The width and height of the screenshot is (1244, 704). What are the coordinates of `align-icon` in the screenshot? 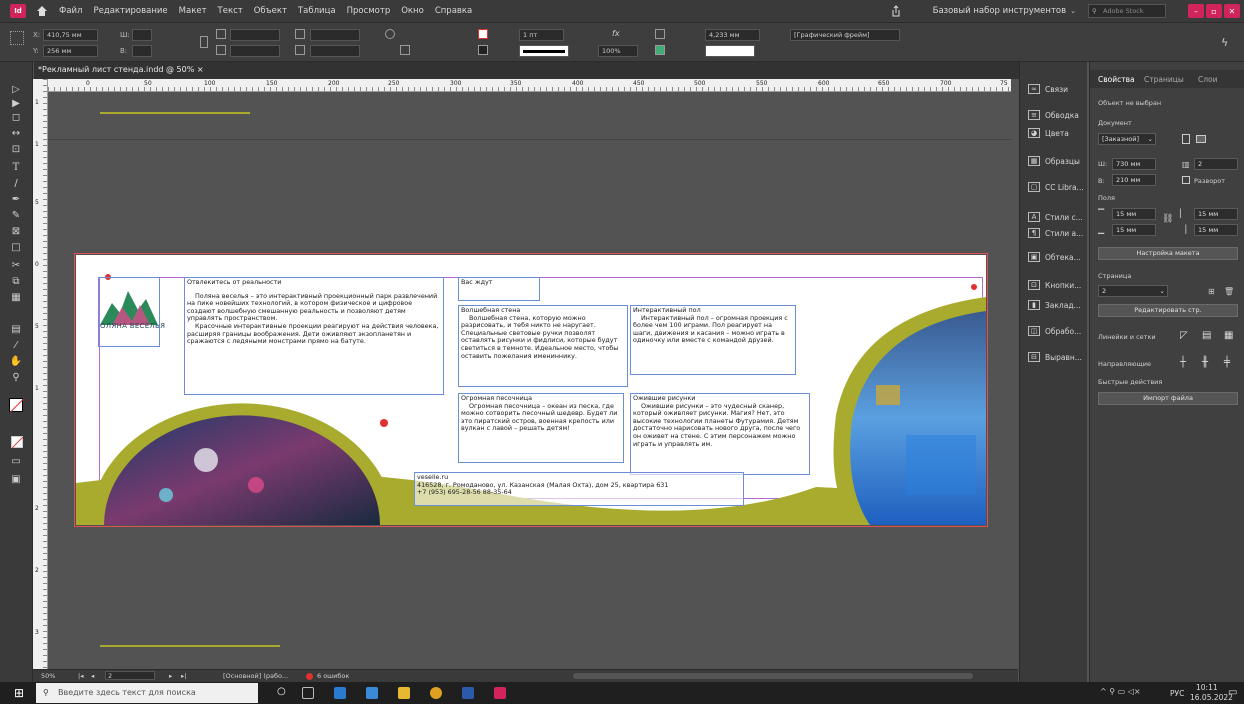 It's located at (660, 50).